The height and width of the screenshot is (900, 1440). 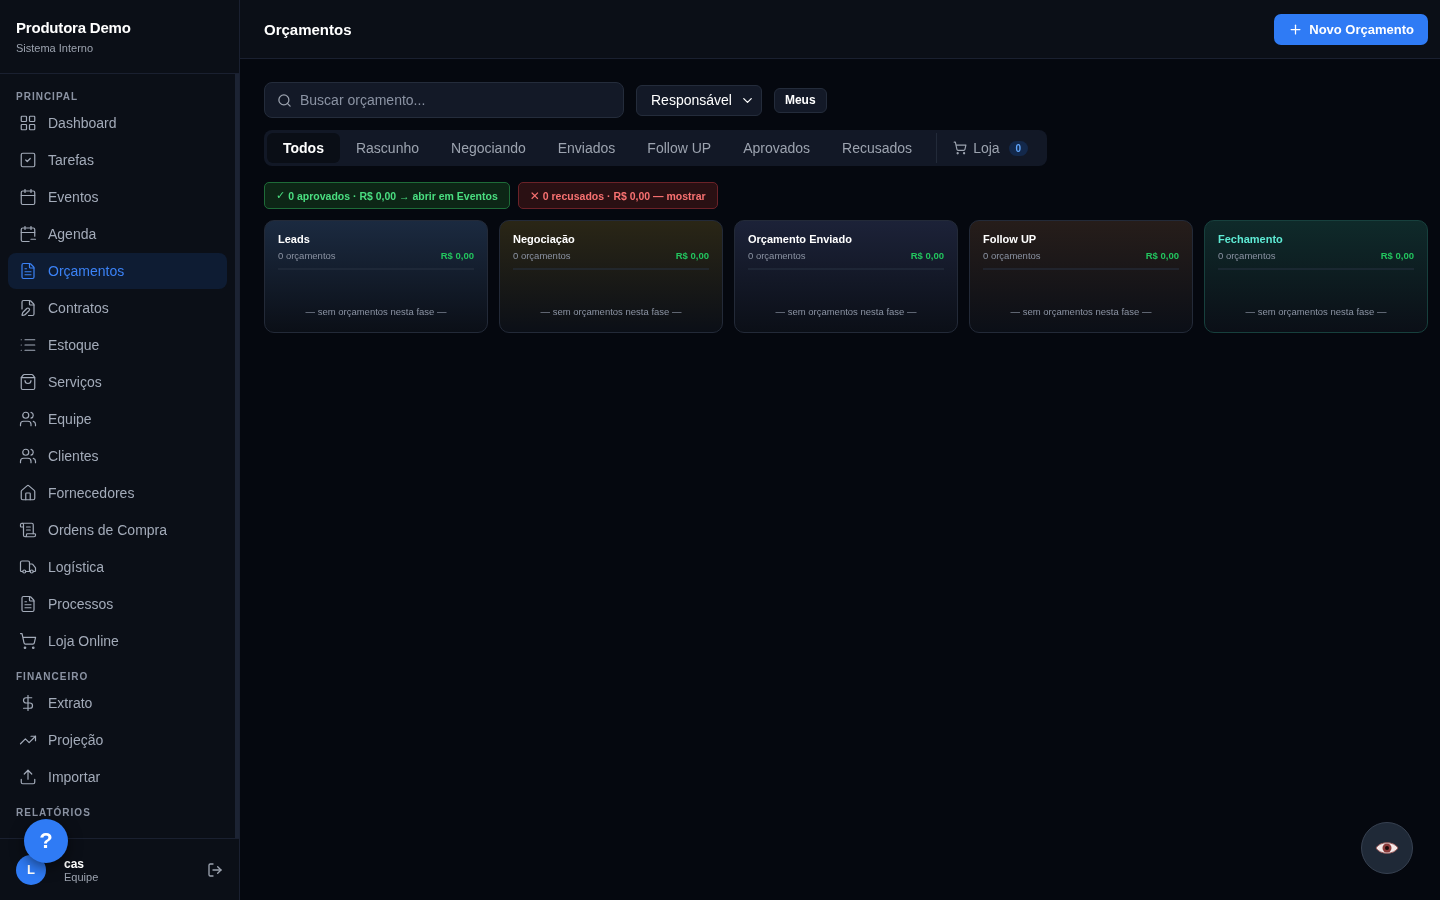 What do you see at coordinates (70, 703) in the screenshot?
I see `nav-label: Extrato` at bounding box center [70, 703].